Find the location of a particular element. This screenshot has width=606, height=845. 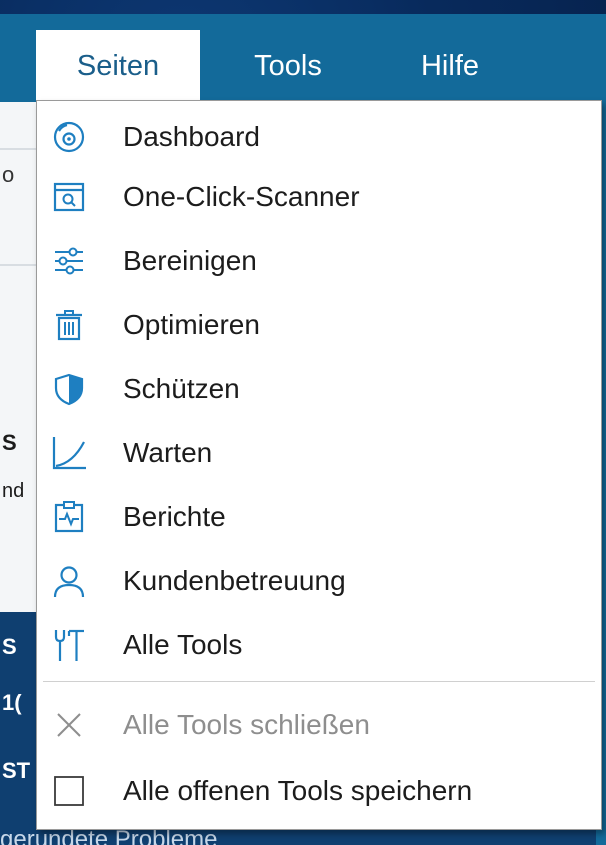

tab-tools: Tools is located at coordinates (288, 66).